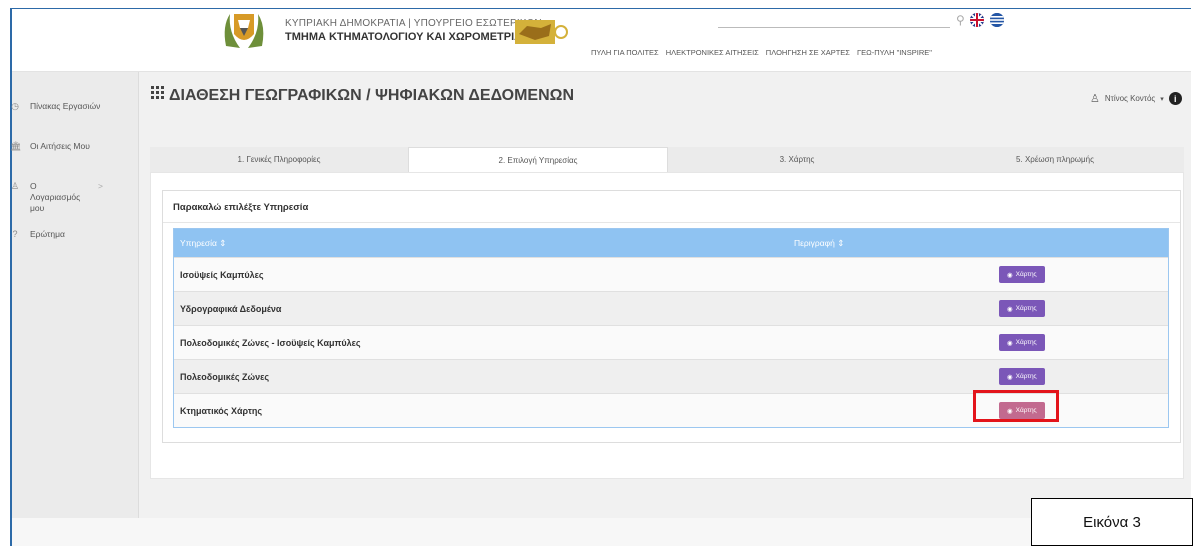 This screenshot has width=1203, height=546. I want to click on sidebar-item-applications: 🏛 Οι Αιτήσεις Μου, so click(50, 146).